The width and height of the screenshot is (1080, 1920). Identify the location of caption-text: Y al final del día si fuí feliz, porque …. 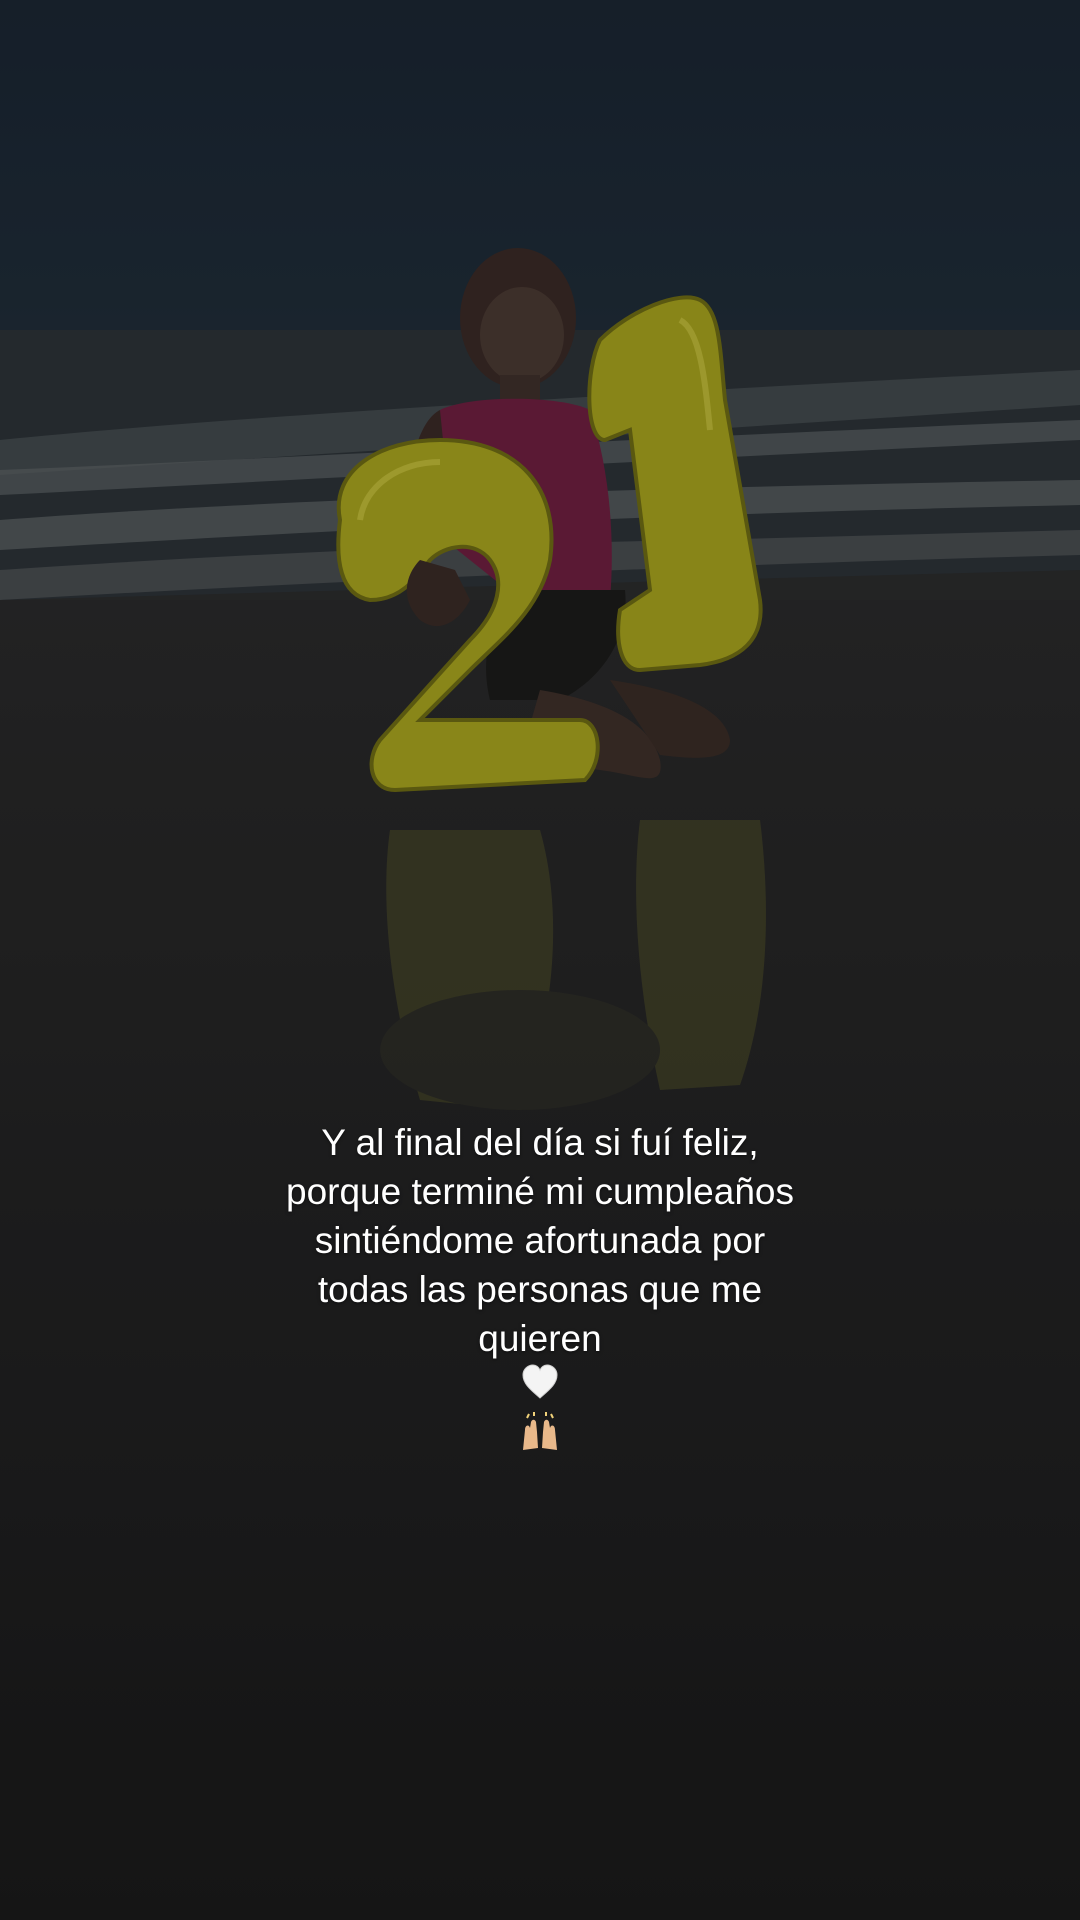
(540, 1291).